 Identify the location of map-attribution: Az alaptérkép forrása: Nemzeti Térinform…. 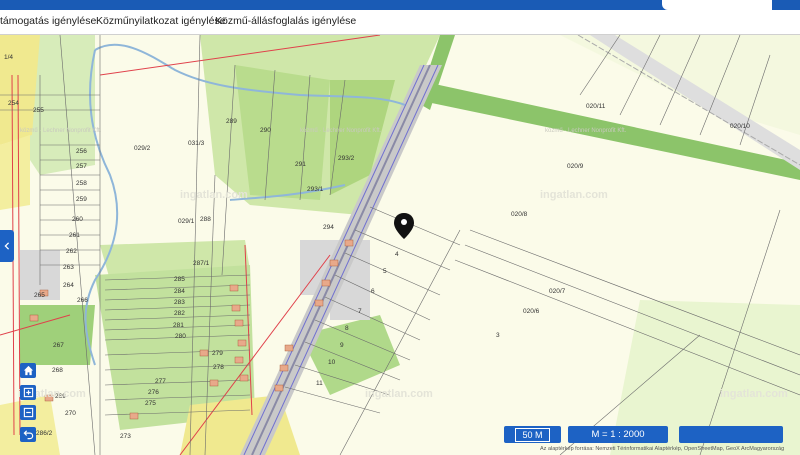
(662, 449).